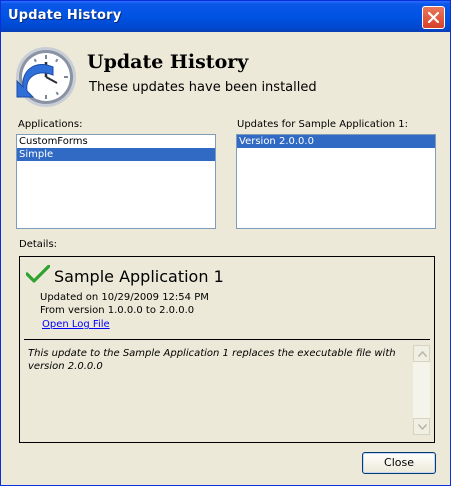 The image size is (451, 486). What do you see at coordinates (46, 77) in the screenshot?
I see `clock-back-arrow-icon` at bounding box center [46, 77].